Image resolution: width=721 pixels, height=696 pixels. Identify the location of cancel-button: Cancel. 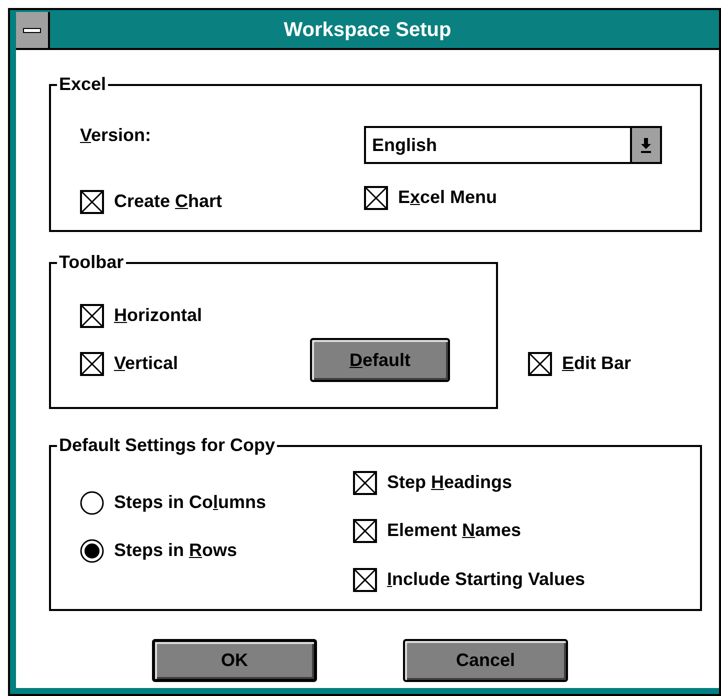
(485, 660).